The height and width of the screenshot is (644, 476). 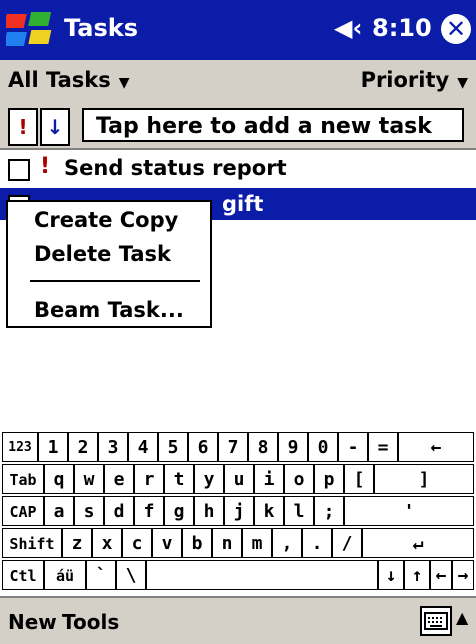 What do you see at coordinates (197, 543) in the screenshot?
I see `key-b: b` at bounding box center [197, 543].